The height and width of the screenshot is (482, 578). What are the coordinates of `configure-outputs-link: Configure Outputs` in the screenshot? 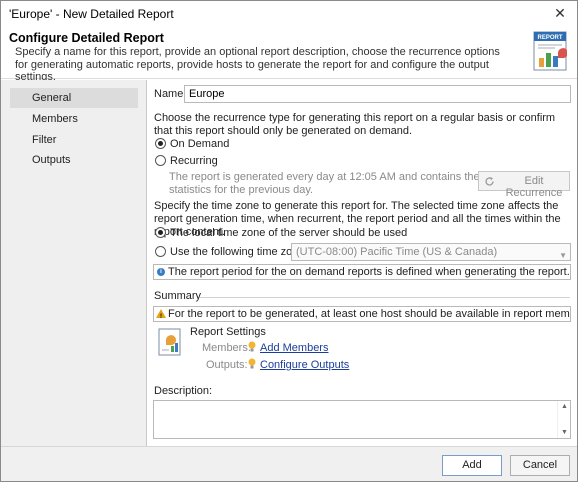 It's located at (304, 365).